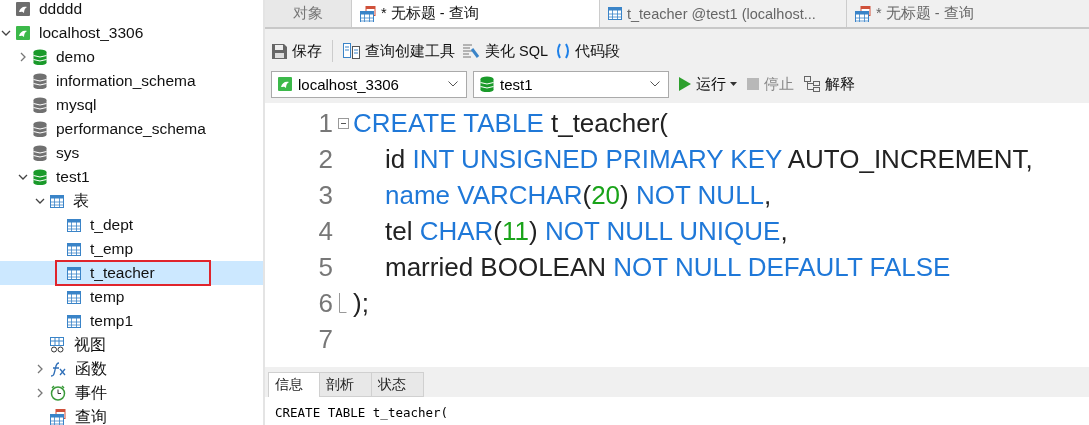 The height and width of the screenshot is (425, 1089). What do you see at coordinates (122, 273) in the screenshot?
I see `tree-item: t_teacher` at bounding box center [122, 273].